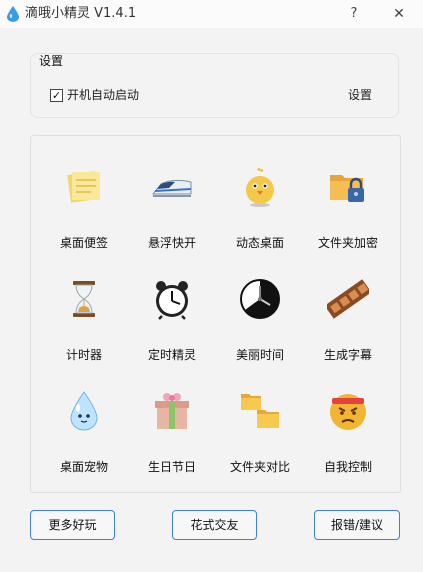 This screenshot has width=423, height=572. Describe the element at coordinates (51, 61) in the screenshot. I see `settings-group-title: 设置` at that location.